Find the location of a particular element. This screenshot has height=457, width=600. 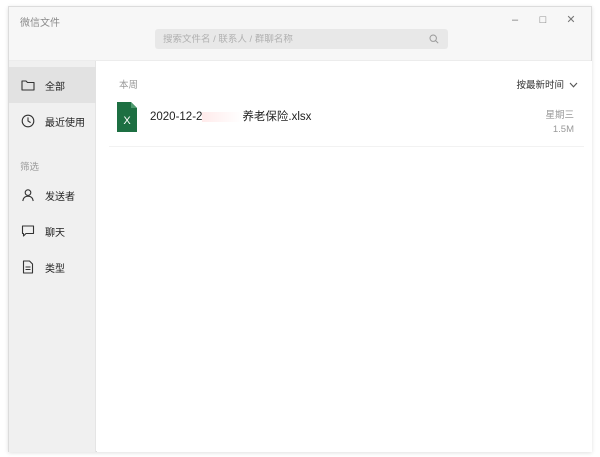

redacted-name-segment is located at coordinates (222, 116).